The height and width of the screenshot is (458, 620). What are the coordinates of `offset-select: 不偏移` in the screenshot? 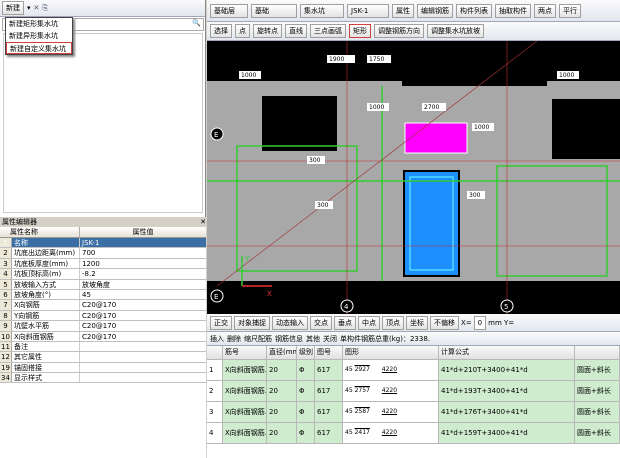 It's located at (444, 322).